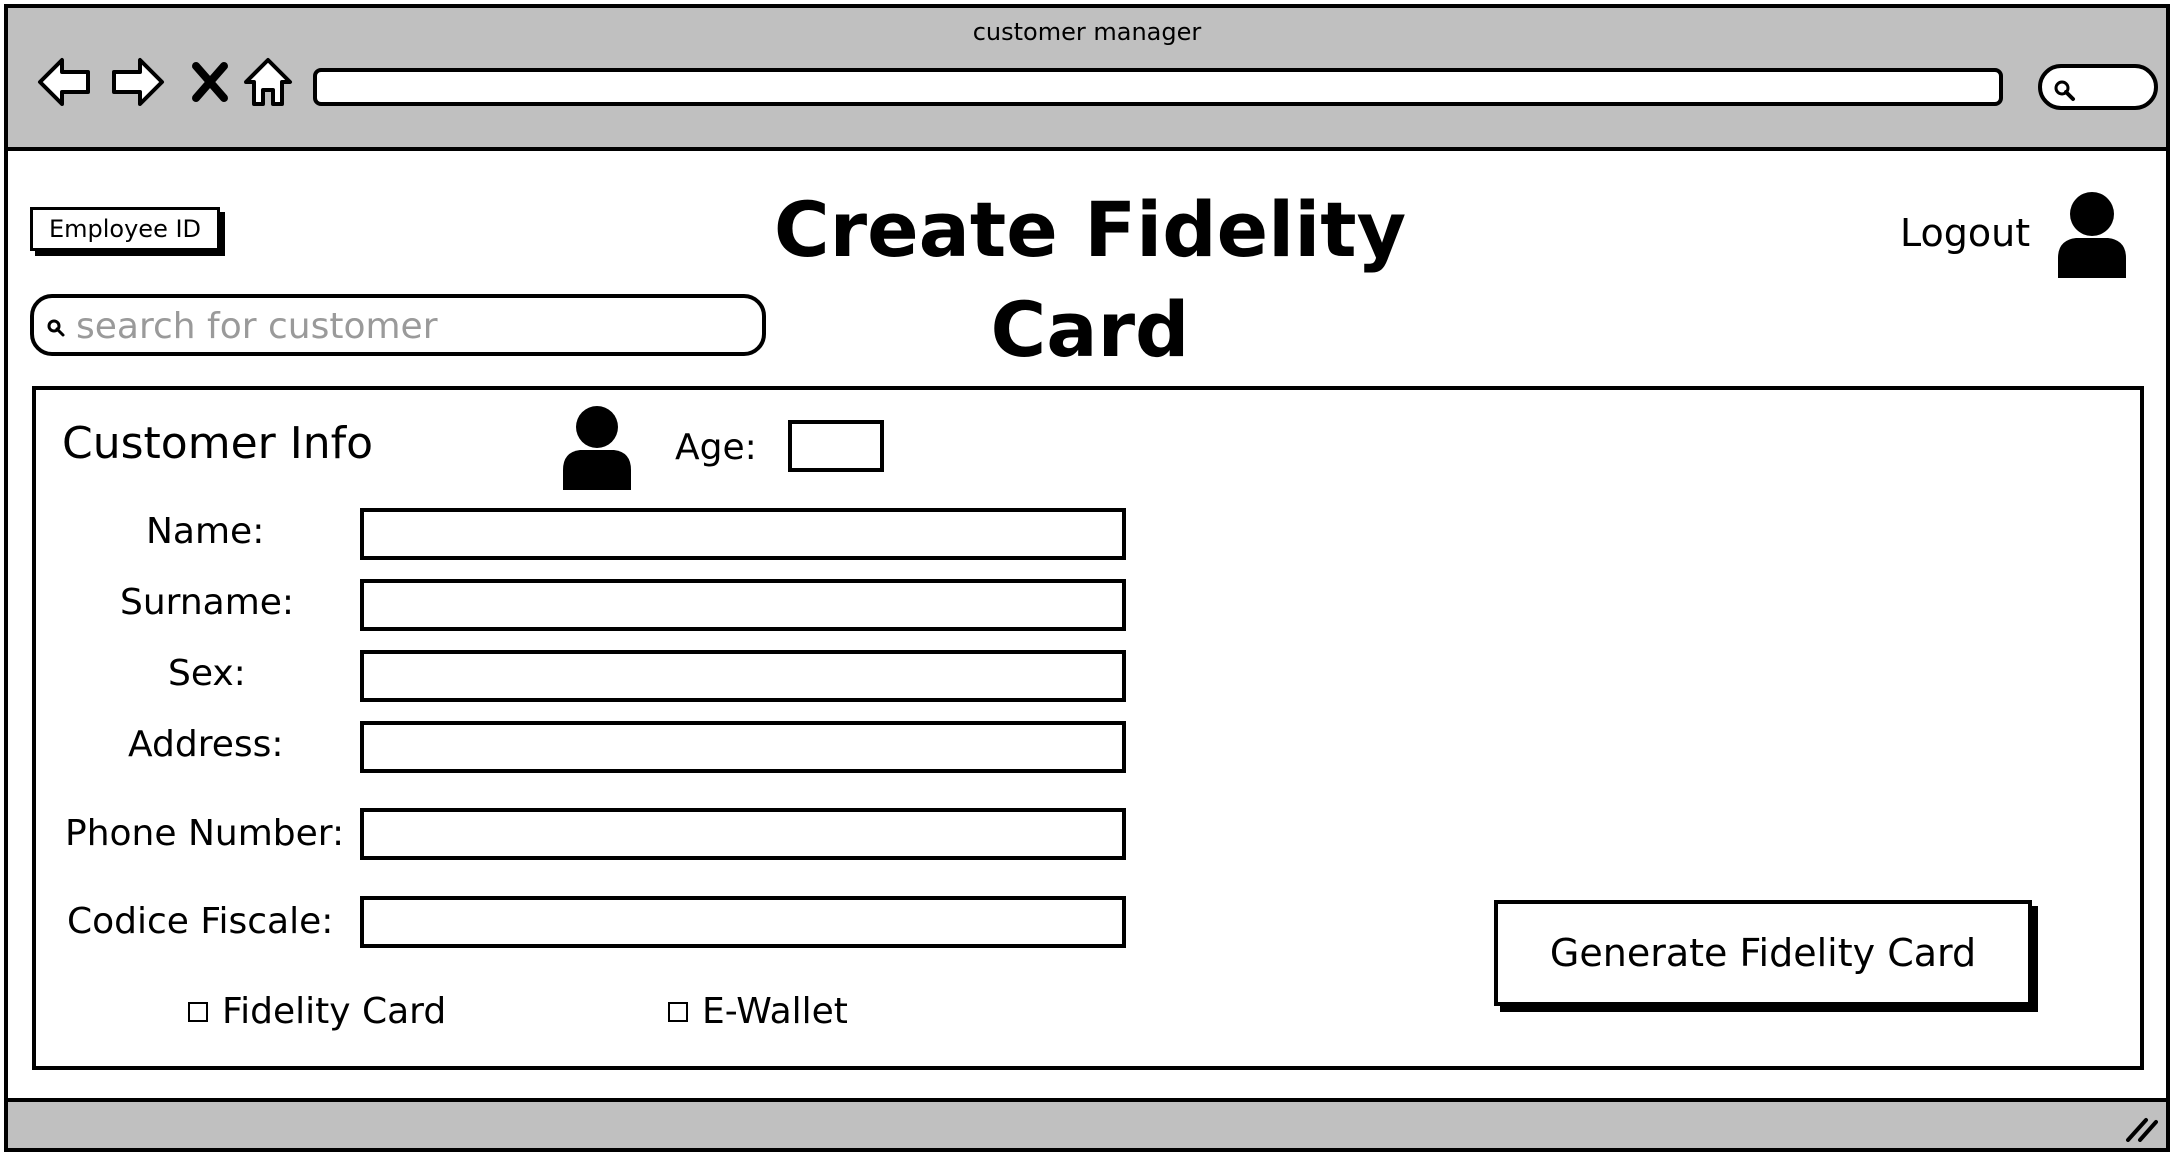  I want to click on ewallet-checkbox, so click(678, 1012).